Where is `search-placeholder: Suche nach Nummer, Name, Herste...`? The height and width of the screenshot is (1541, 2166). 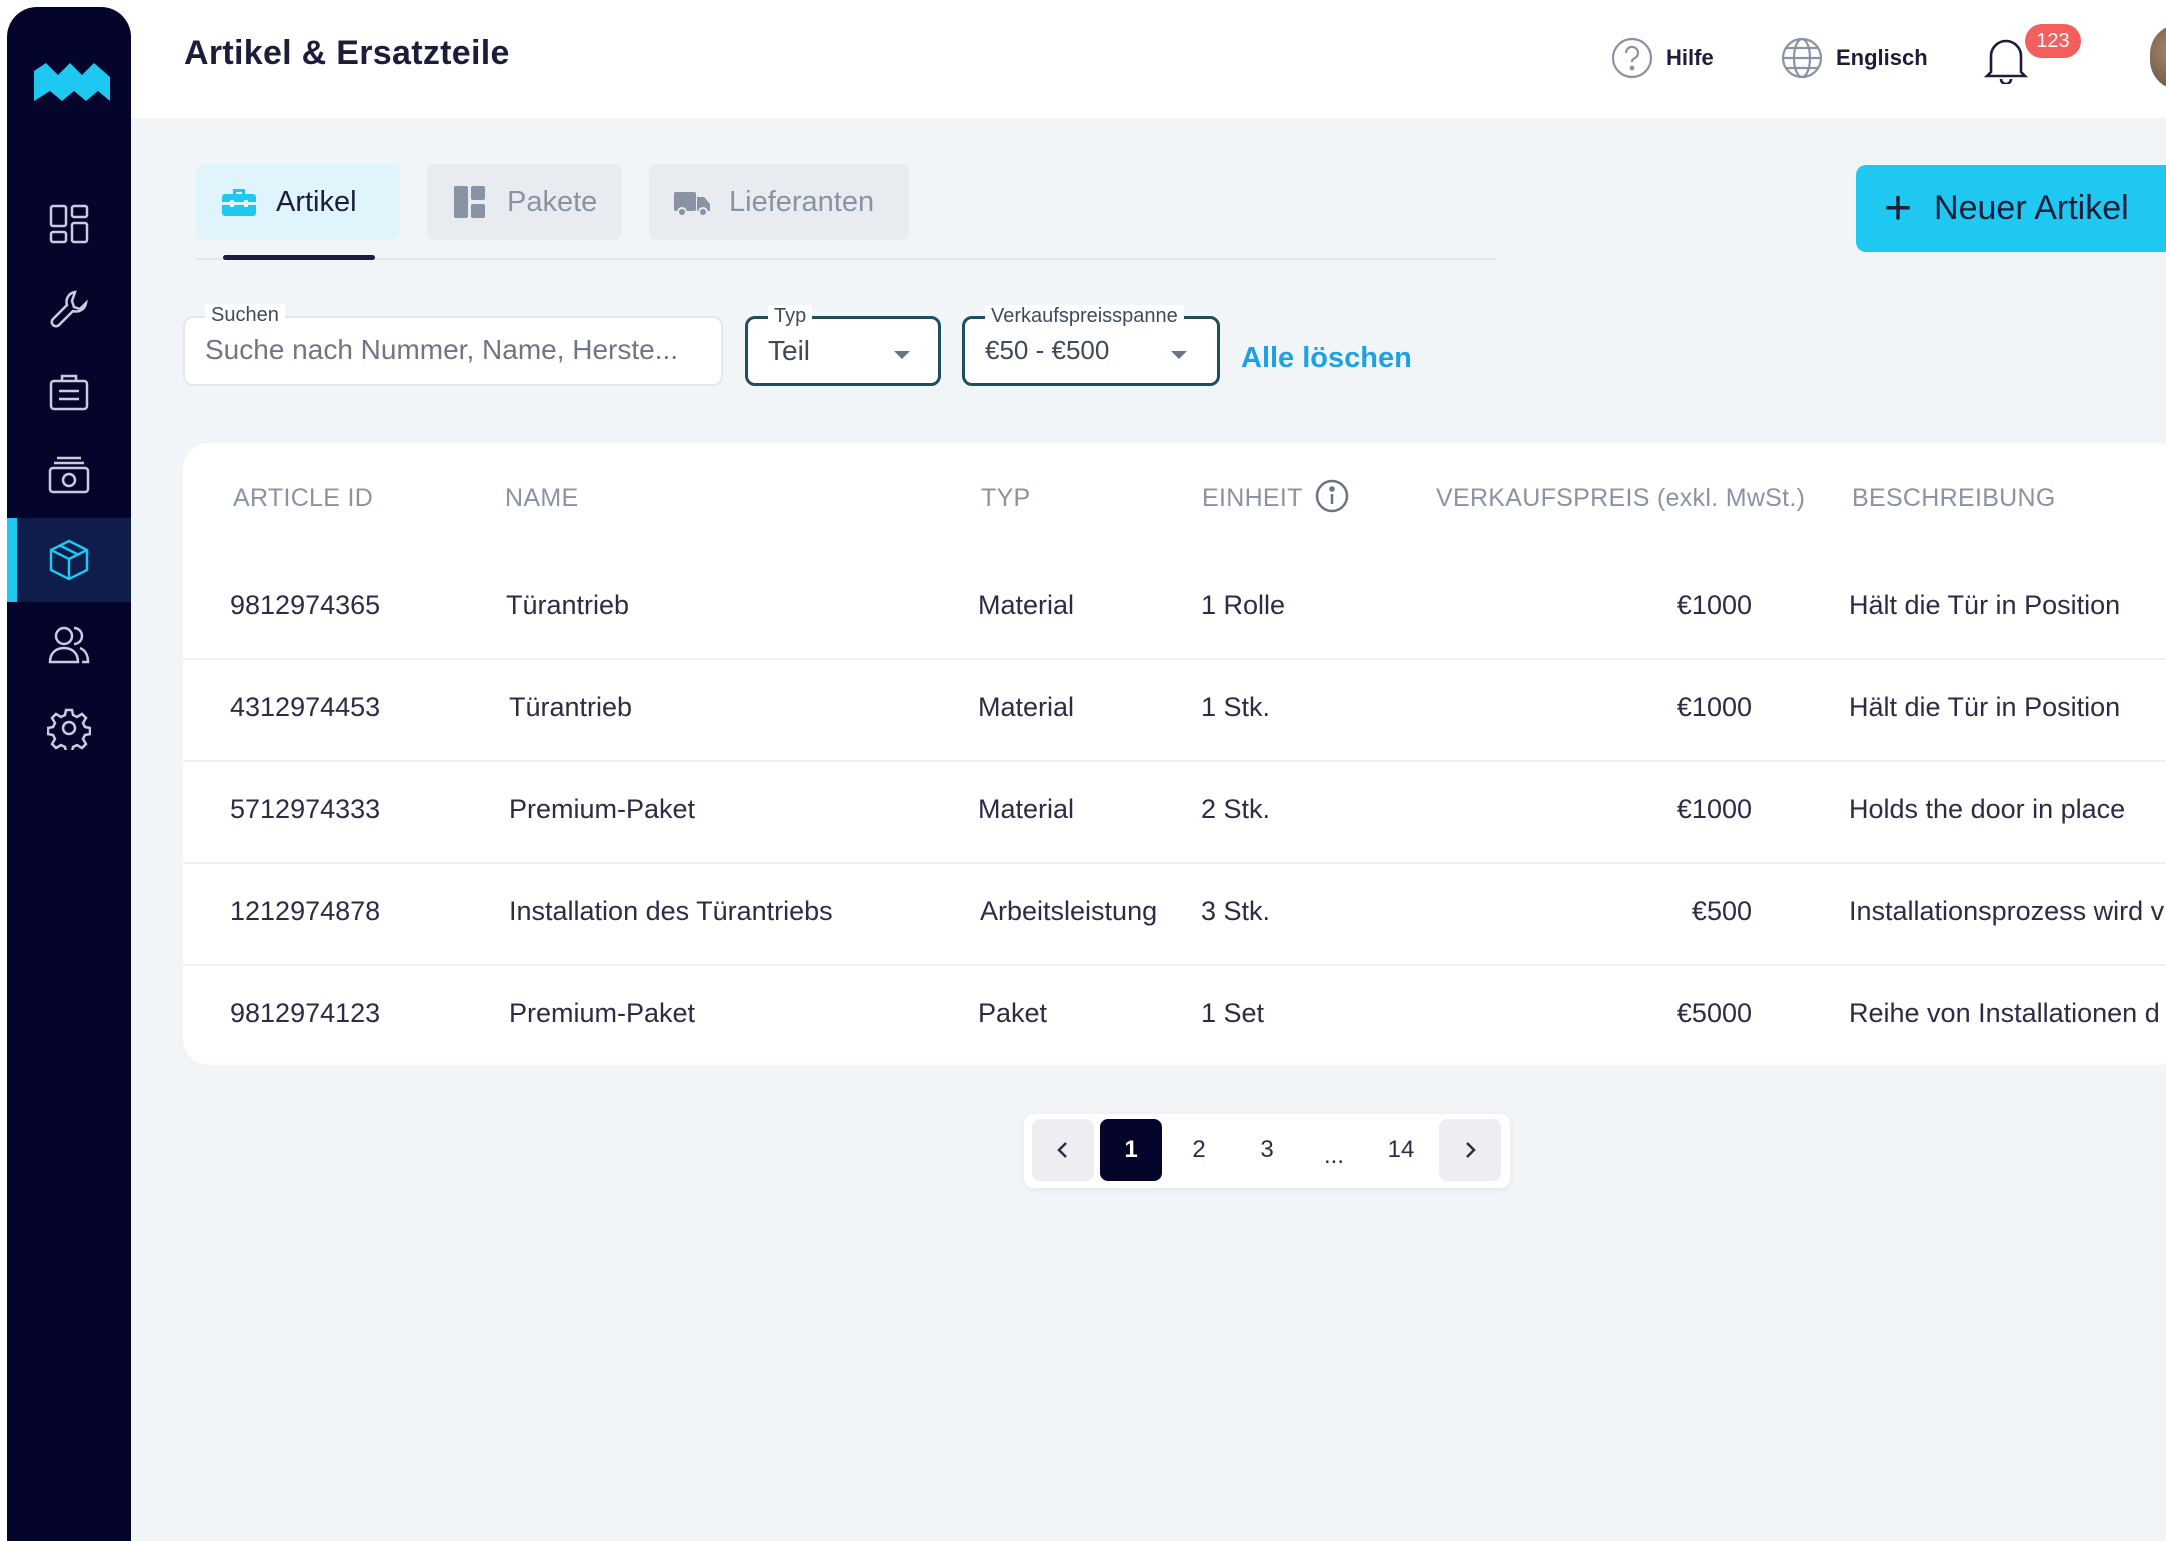
search-placeholder: Suche nach Nummer, Name, Herste... is located at coordinates (442, 349).